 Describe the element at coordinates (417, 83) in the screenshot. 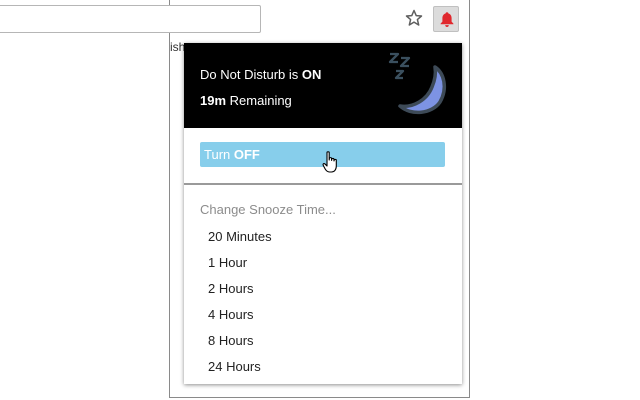

I see `sleeping-moon-icon` at that location.